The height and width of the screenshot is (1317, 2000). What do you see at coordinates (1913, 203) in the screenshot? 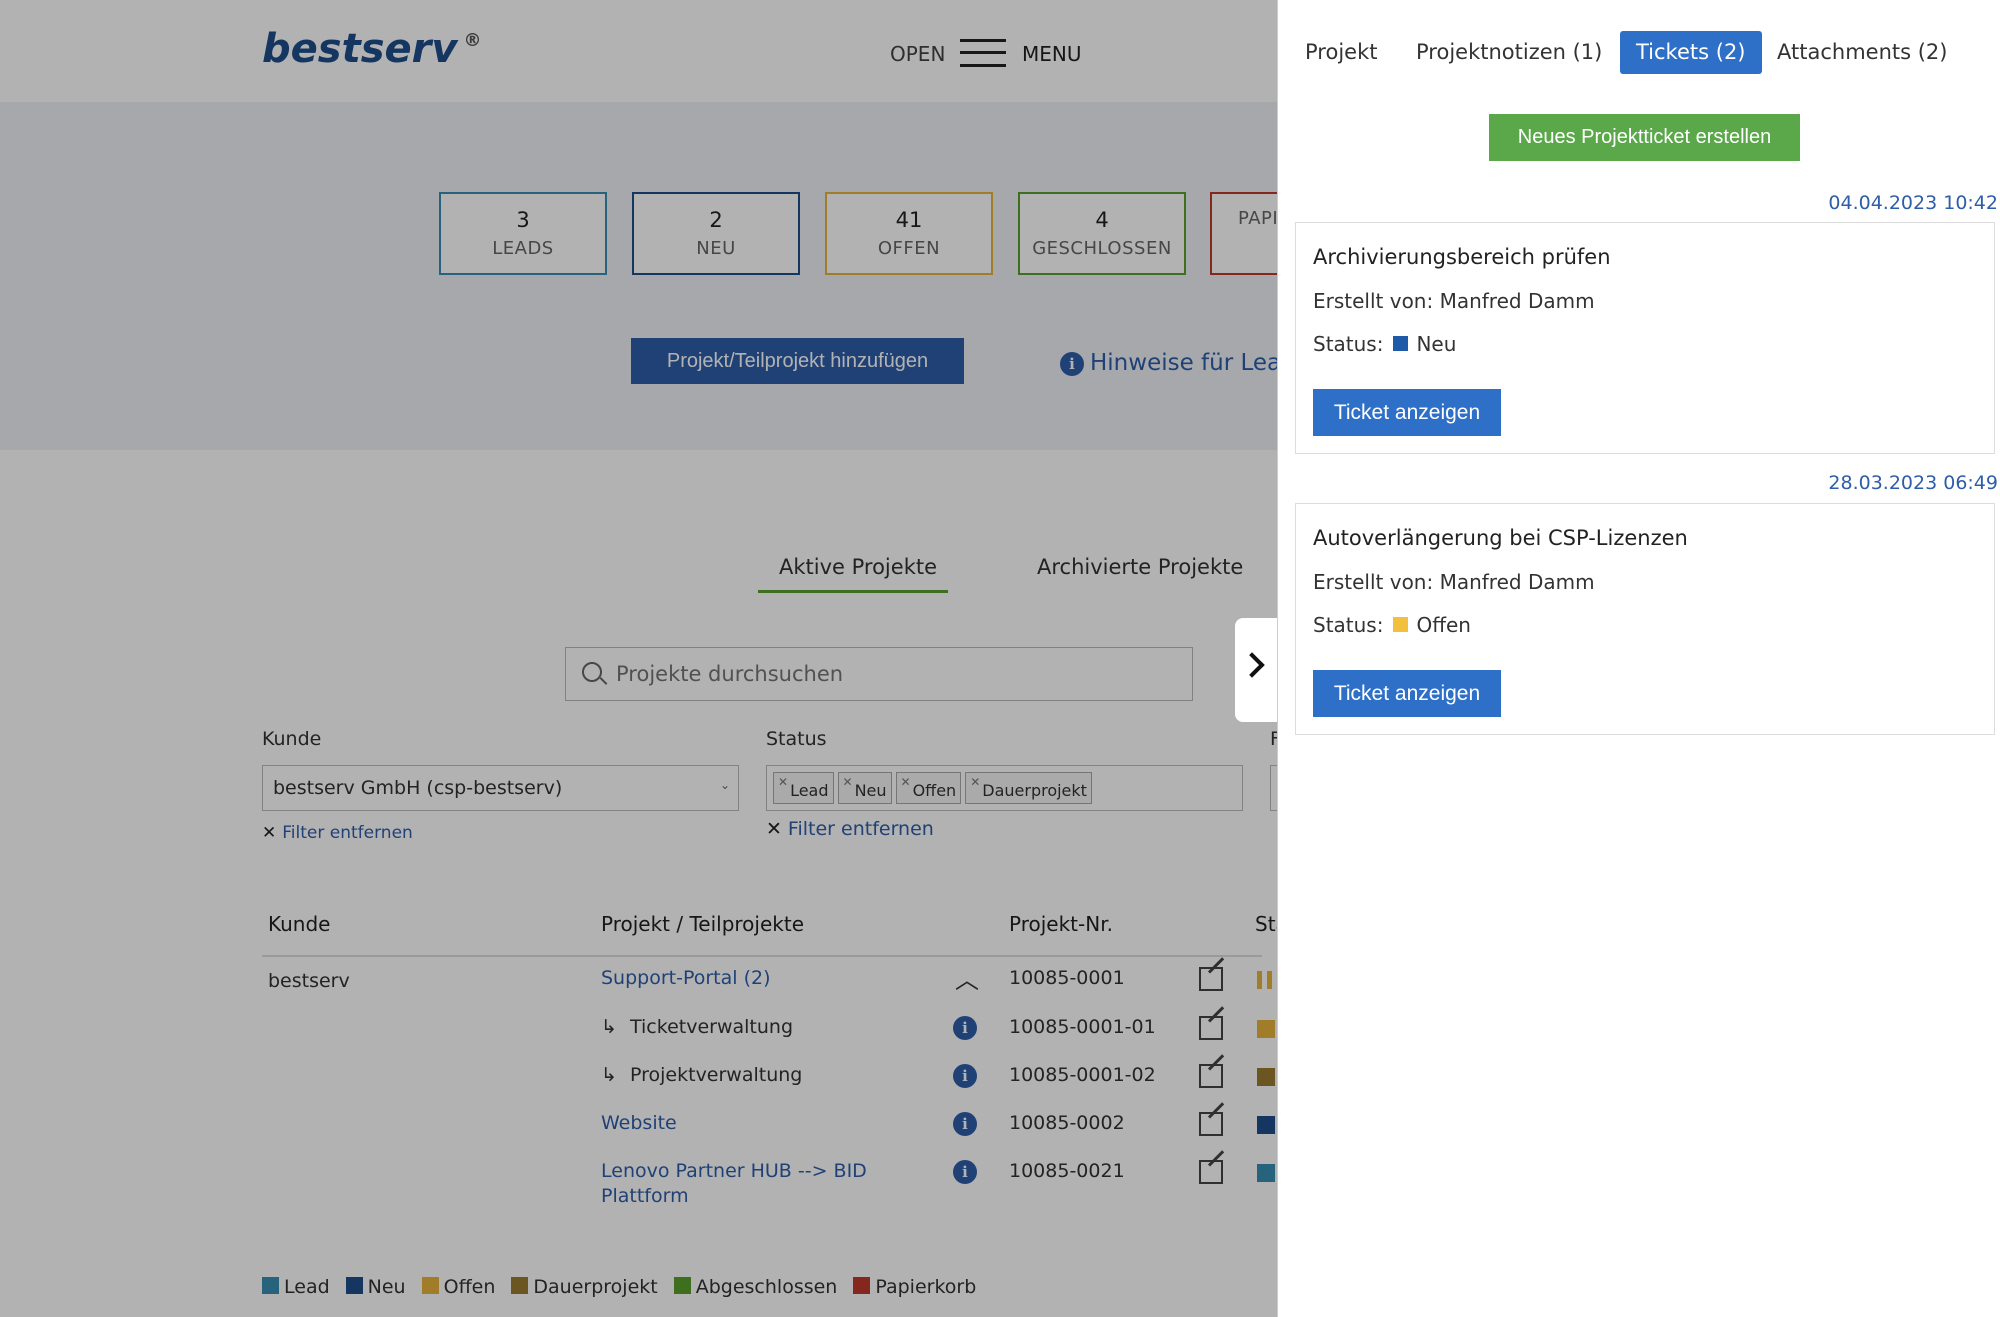
I see `ticket-date: 04.04.2023 10:42` at bounding box center [1913, 203].